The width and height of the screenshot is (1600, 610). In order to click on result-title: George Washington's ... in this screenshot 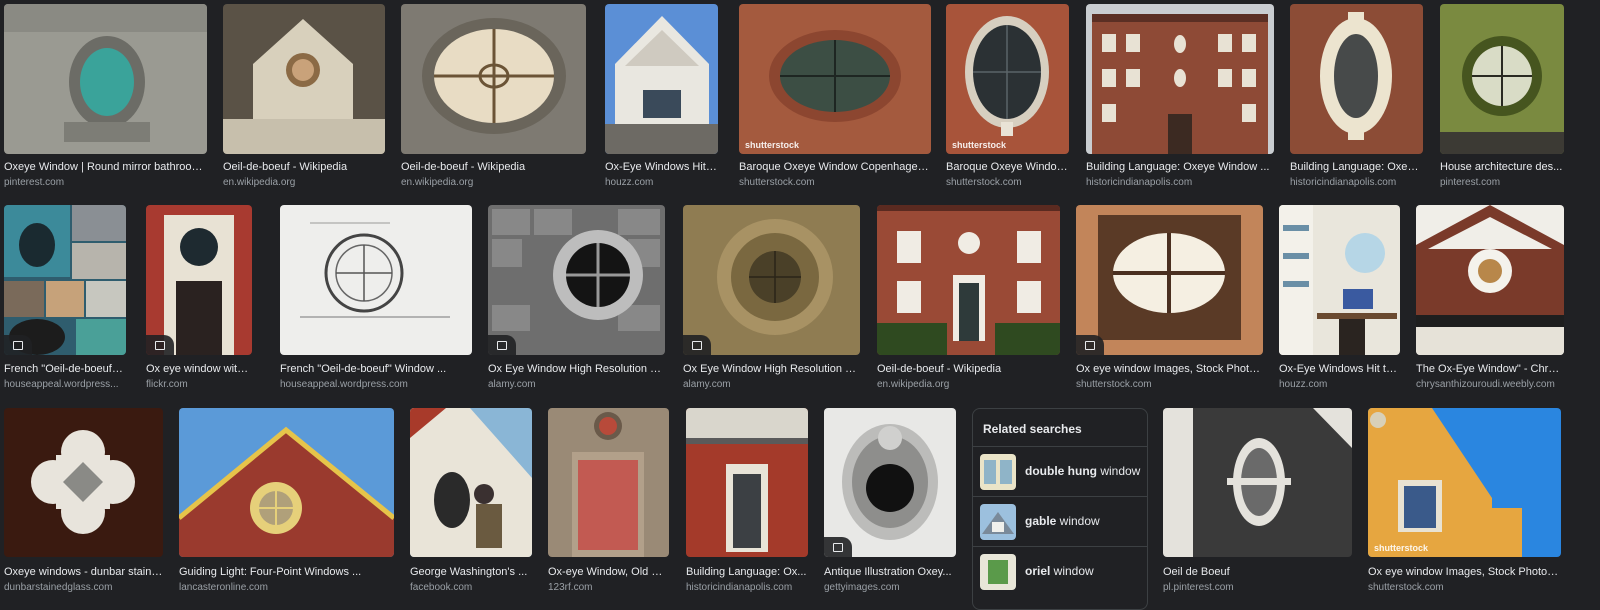, I will do `click(471, 572)`.